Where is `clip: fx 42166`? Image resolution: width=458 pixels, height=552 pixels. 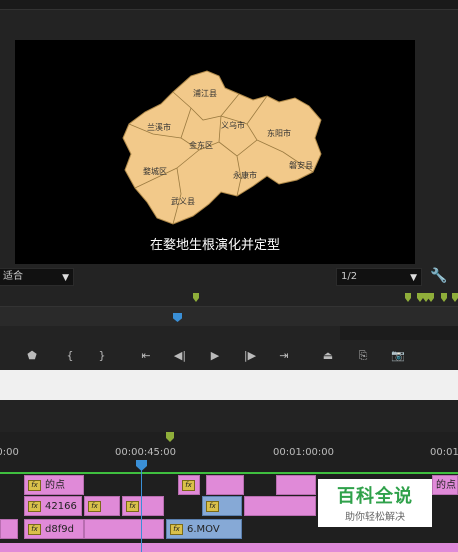 clip: fx 42166 is located at coordinates (53, 506).